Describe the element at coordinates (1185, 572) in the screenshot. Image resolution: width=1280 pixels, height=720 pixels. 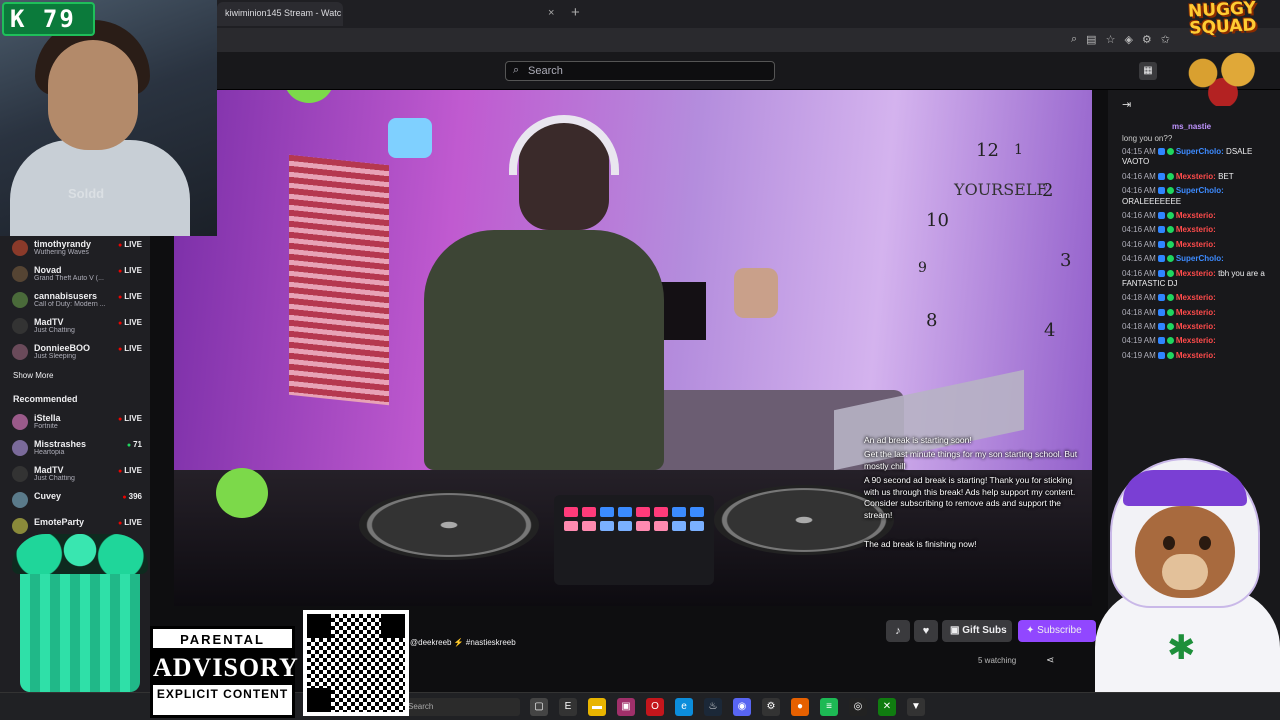
I see `bear-muzzle` at that location.